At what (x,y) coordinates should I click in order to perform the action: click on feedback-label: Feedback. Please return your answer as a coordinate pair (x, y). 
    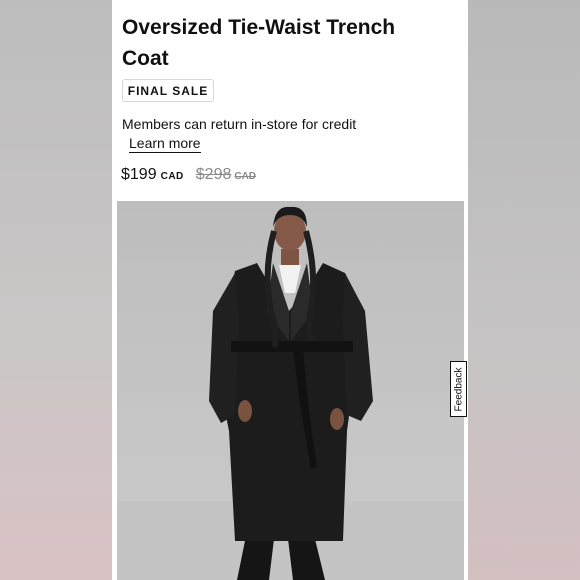
    Looking at the image, I should click on (459, 389).